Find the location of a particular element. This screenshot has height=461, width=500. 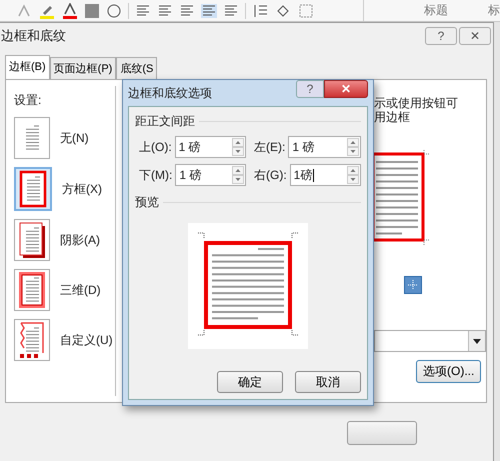

dialog-title: 边框和底纹选项 is located at coordinates (170, 93).